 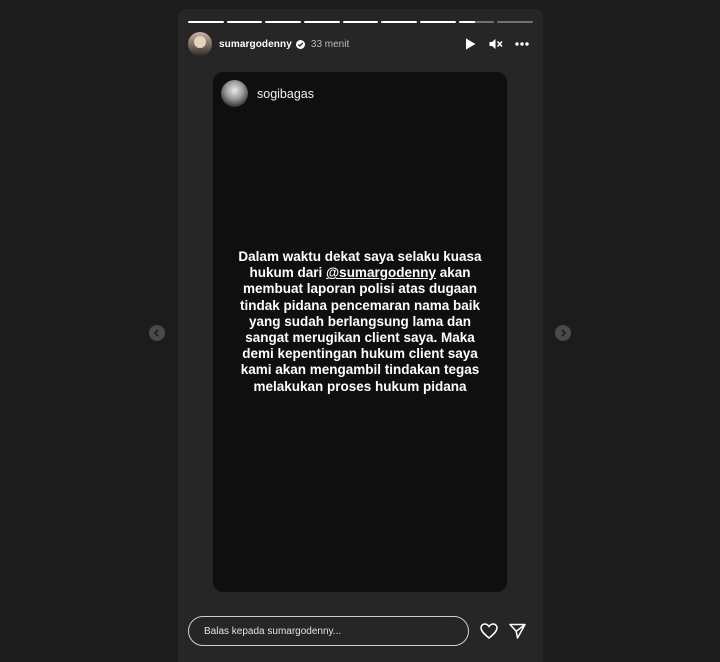 What do you see at coordinates (522, 44) in the screenshot?
I see `more-options-icon` at bounding box center [522, 44].